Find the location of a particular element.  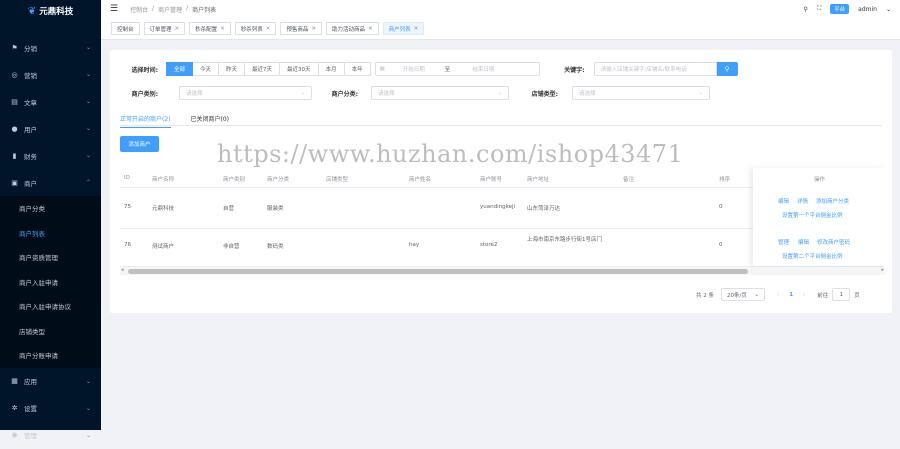

end-date: 结束日期 is located at coordinates (483, 69).